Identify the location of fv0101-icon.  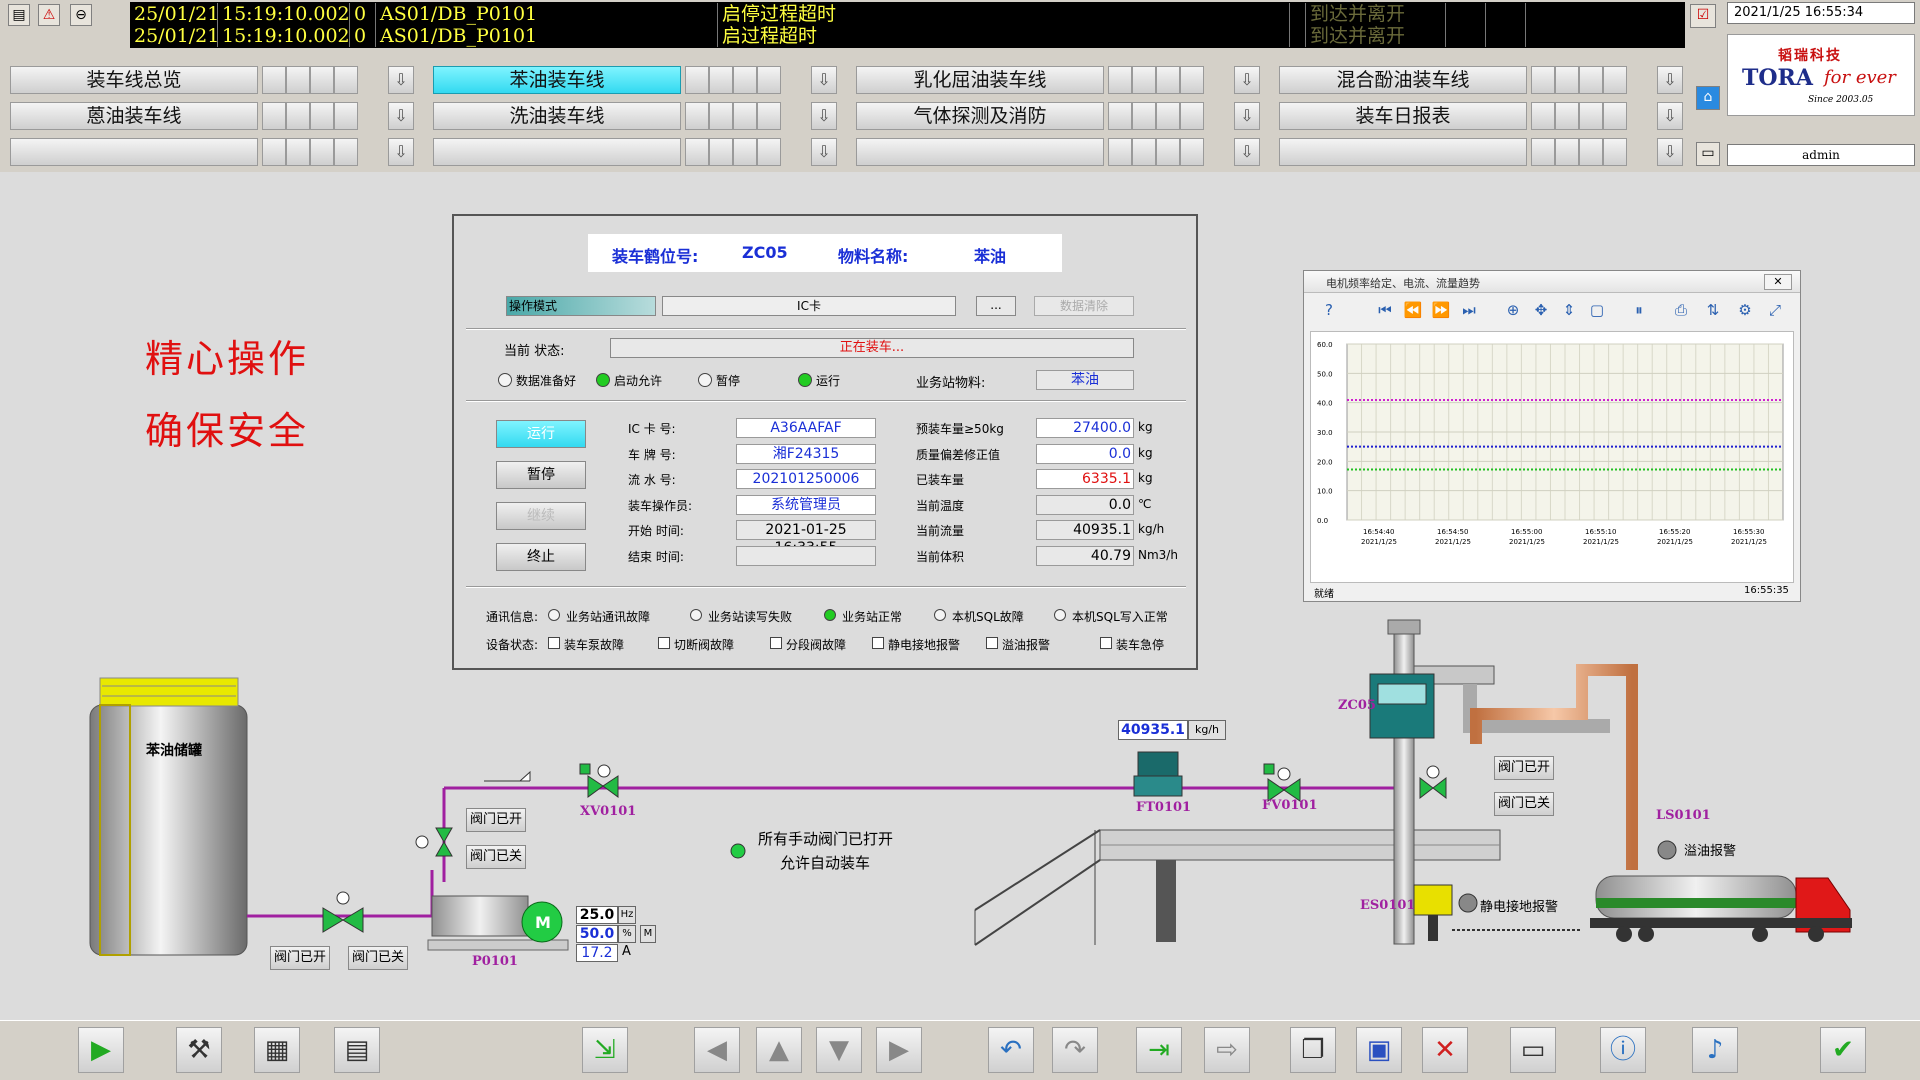
(1282, 782).